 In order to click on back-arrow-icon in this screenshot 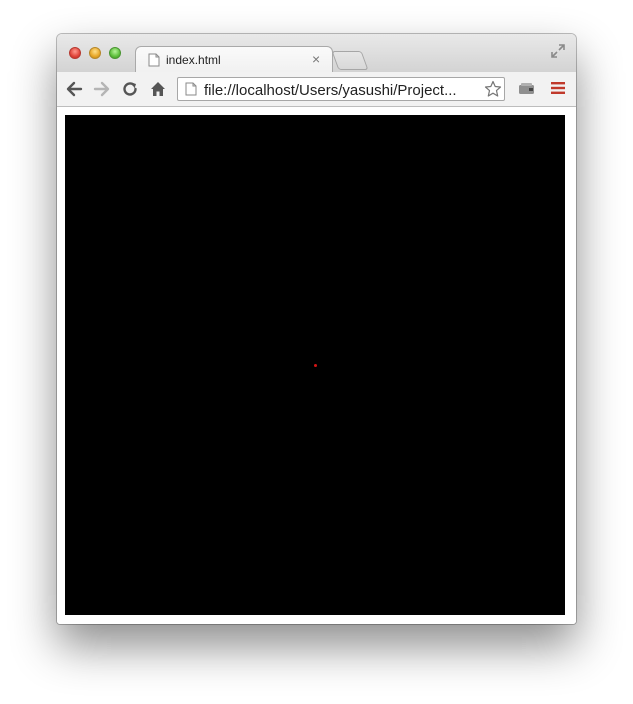, I will do `click(74, 89)`.